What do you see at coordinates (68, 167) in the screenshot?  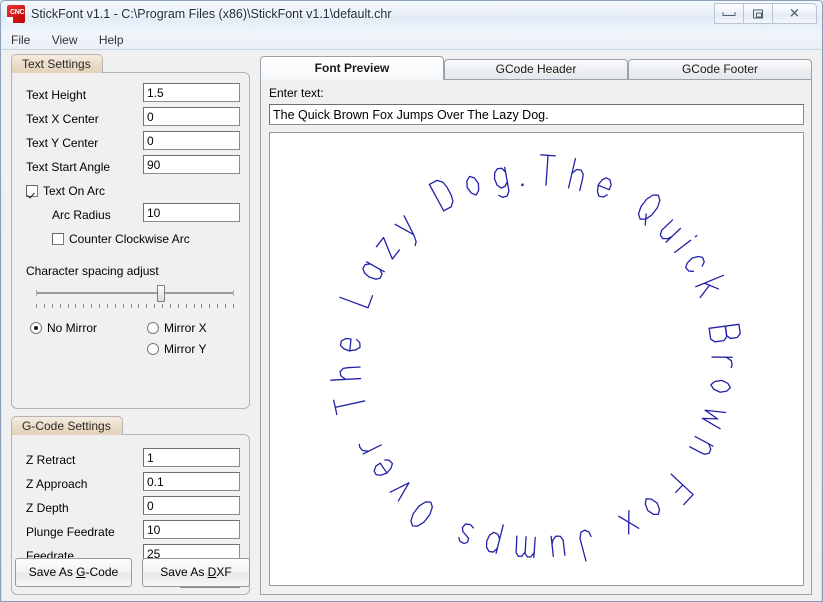 I see `label-text-start-angle: Text Start Angle` at bounding box center [68, 167].